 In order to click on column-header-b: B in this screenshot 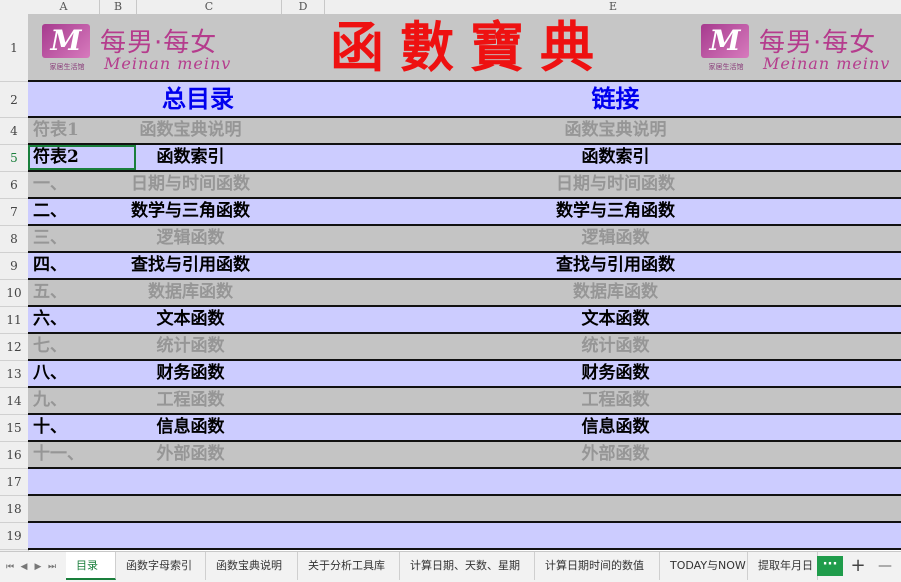, I will do `click(118, 7)`.